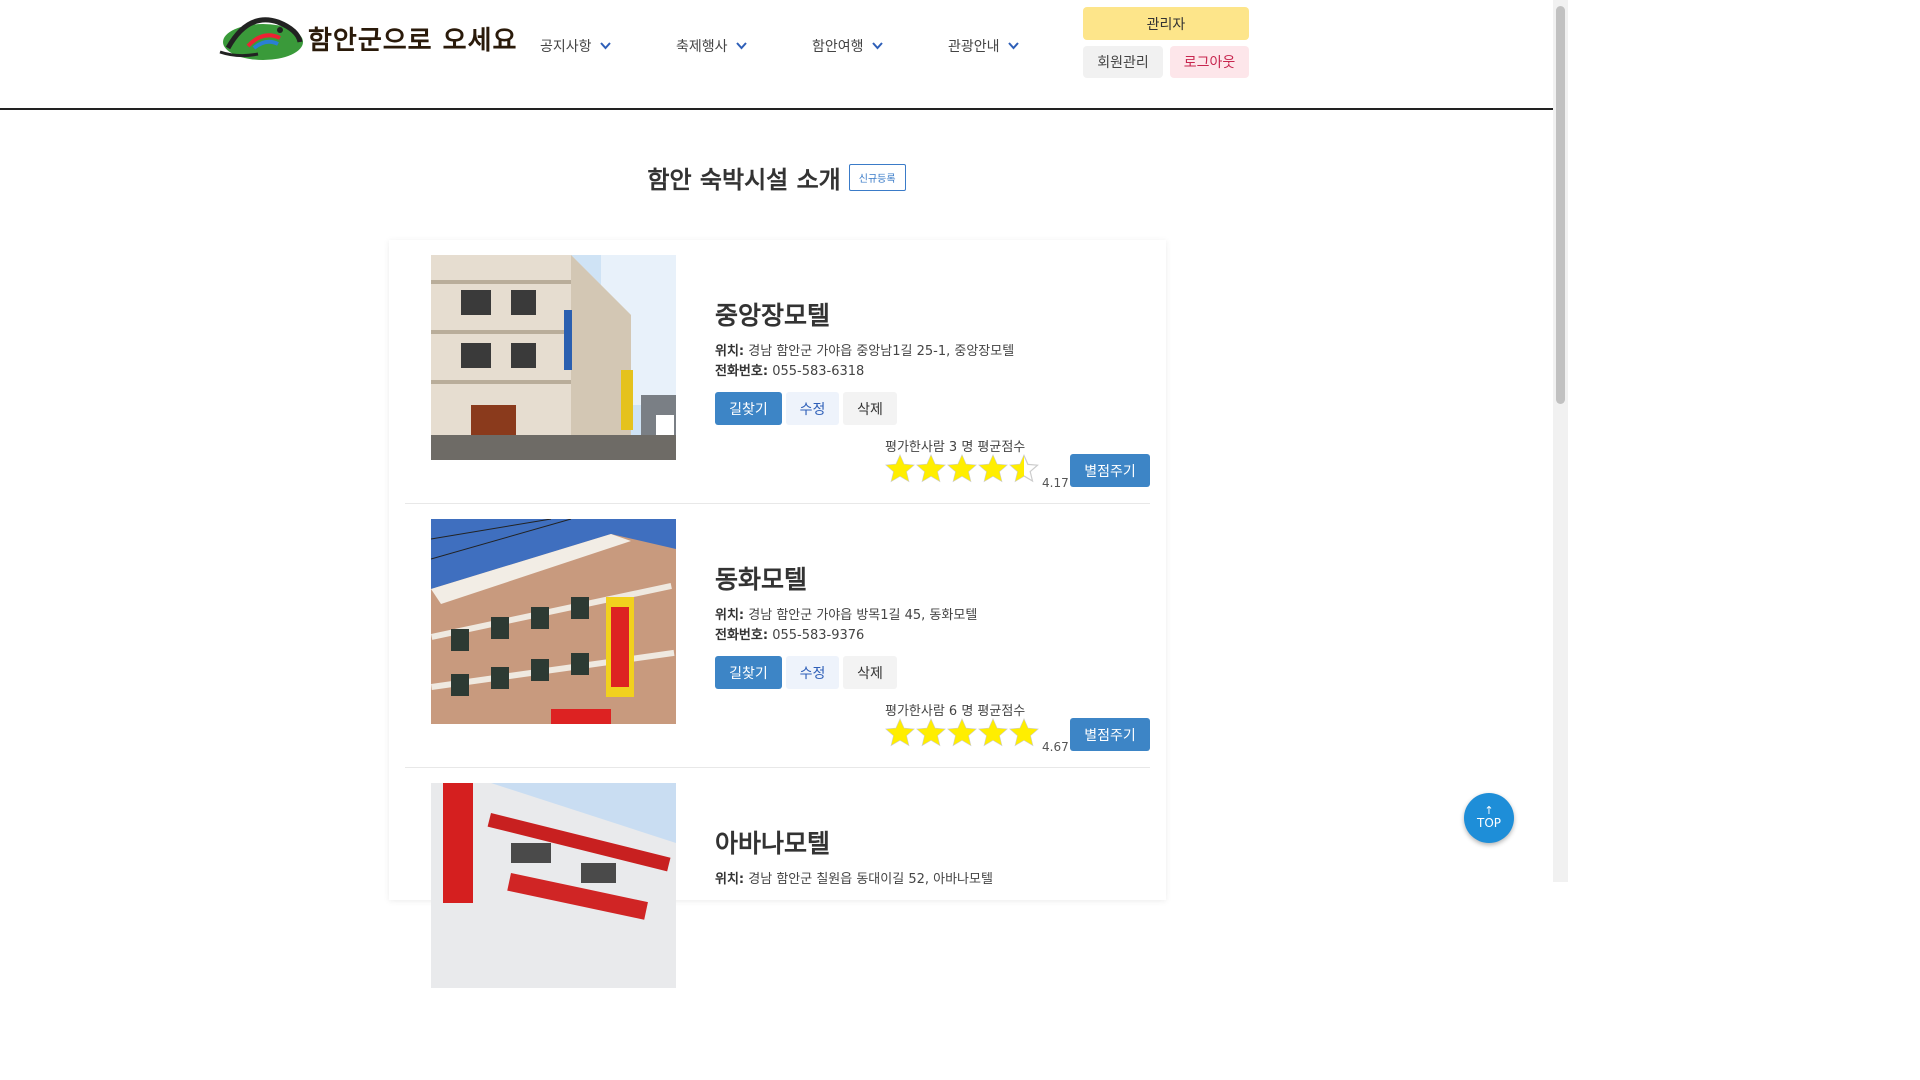 The image size is (1920, 1080). What do you see at coordinates (863, 615) in the screenshot?
I see `location-value: 경남 함안군 가야읍 방목1길 45, 동화모텔` at bounding box center [863, 615].